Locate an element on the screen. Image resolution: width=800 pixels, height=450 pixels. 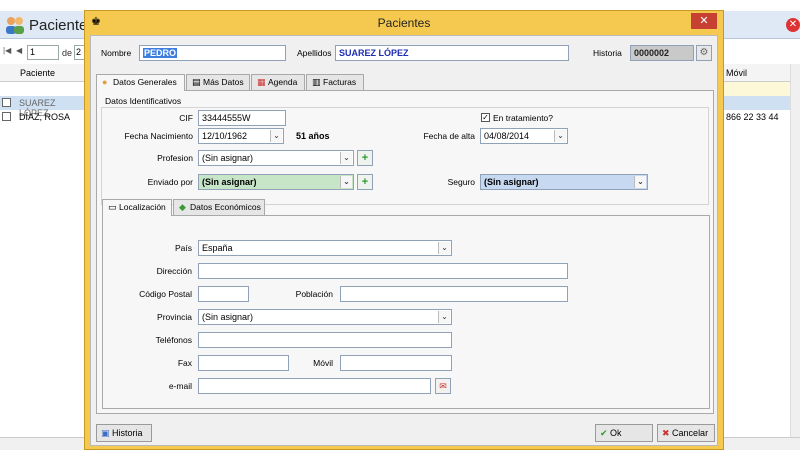
direccion-label: Dirección is located at coordinates (174, 271).